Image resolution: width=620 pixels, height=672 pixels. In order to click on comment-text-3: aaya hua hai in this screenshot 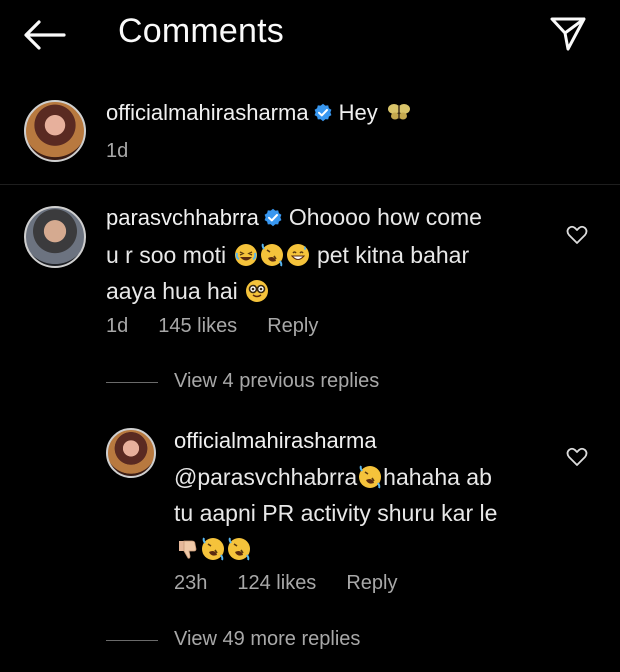, I will do `click(172, 291)`.